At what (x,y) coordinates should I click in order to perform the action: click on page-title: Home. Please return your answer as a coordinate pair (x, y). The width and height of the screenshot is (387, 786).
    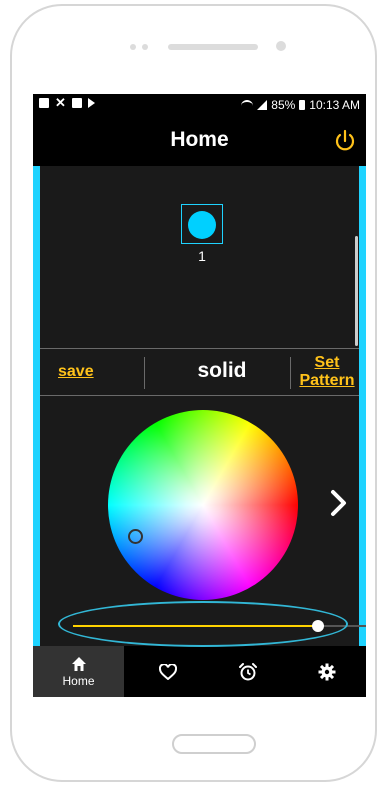
    Looking at the image, I should click on (199, 139).